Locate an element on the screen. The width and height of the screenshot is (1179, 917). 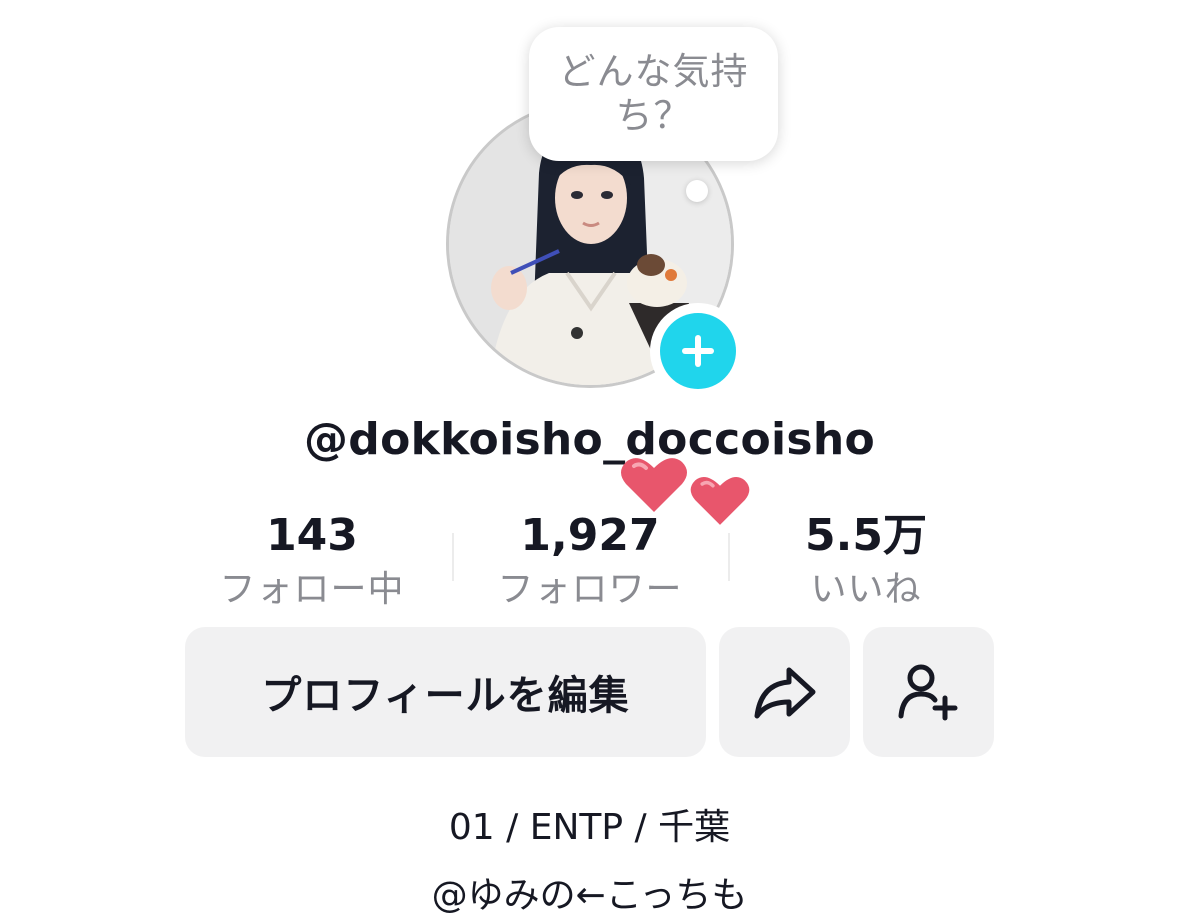
bio-line: 01 / ENTP / 千葉 is located at coordinates (589, 827).